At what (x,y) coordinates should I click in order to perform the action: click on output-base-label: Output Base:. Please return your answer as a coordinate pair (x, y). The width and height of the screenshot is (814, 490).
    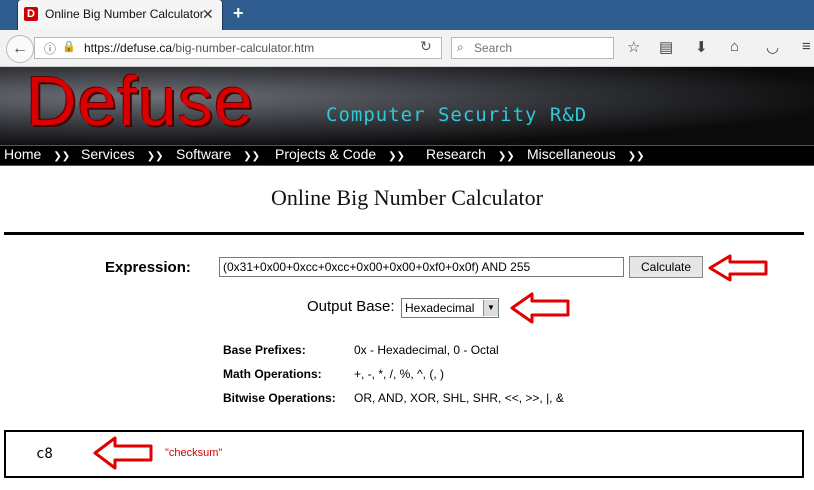
    Looking at the image, I should click on (351, 306).